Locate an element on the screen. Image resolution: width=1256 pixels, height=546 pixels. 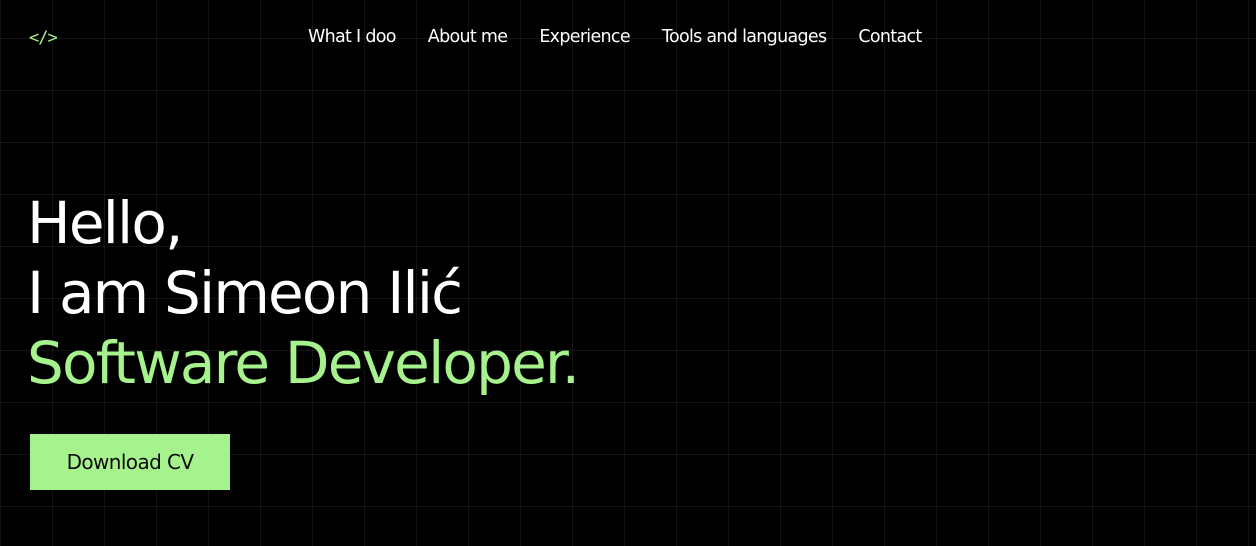
nav-item-what-i-do: What I doo is located at coordinates (352, 37).